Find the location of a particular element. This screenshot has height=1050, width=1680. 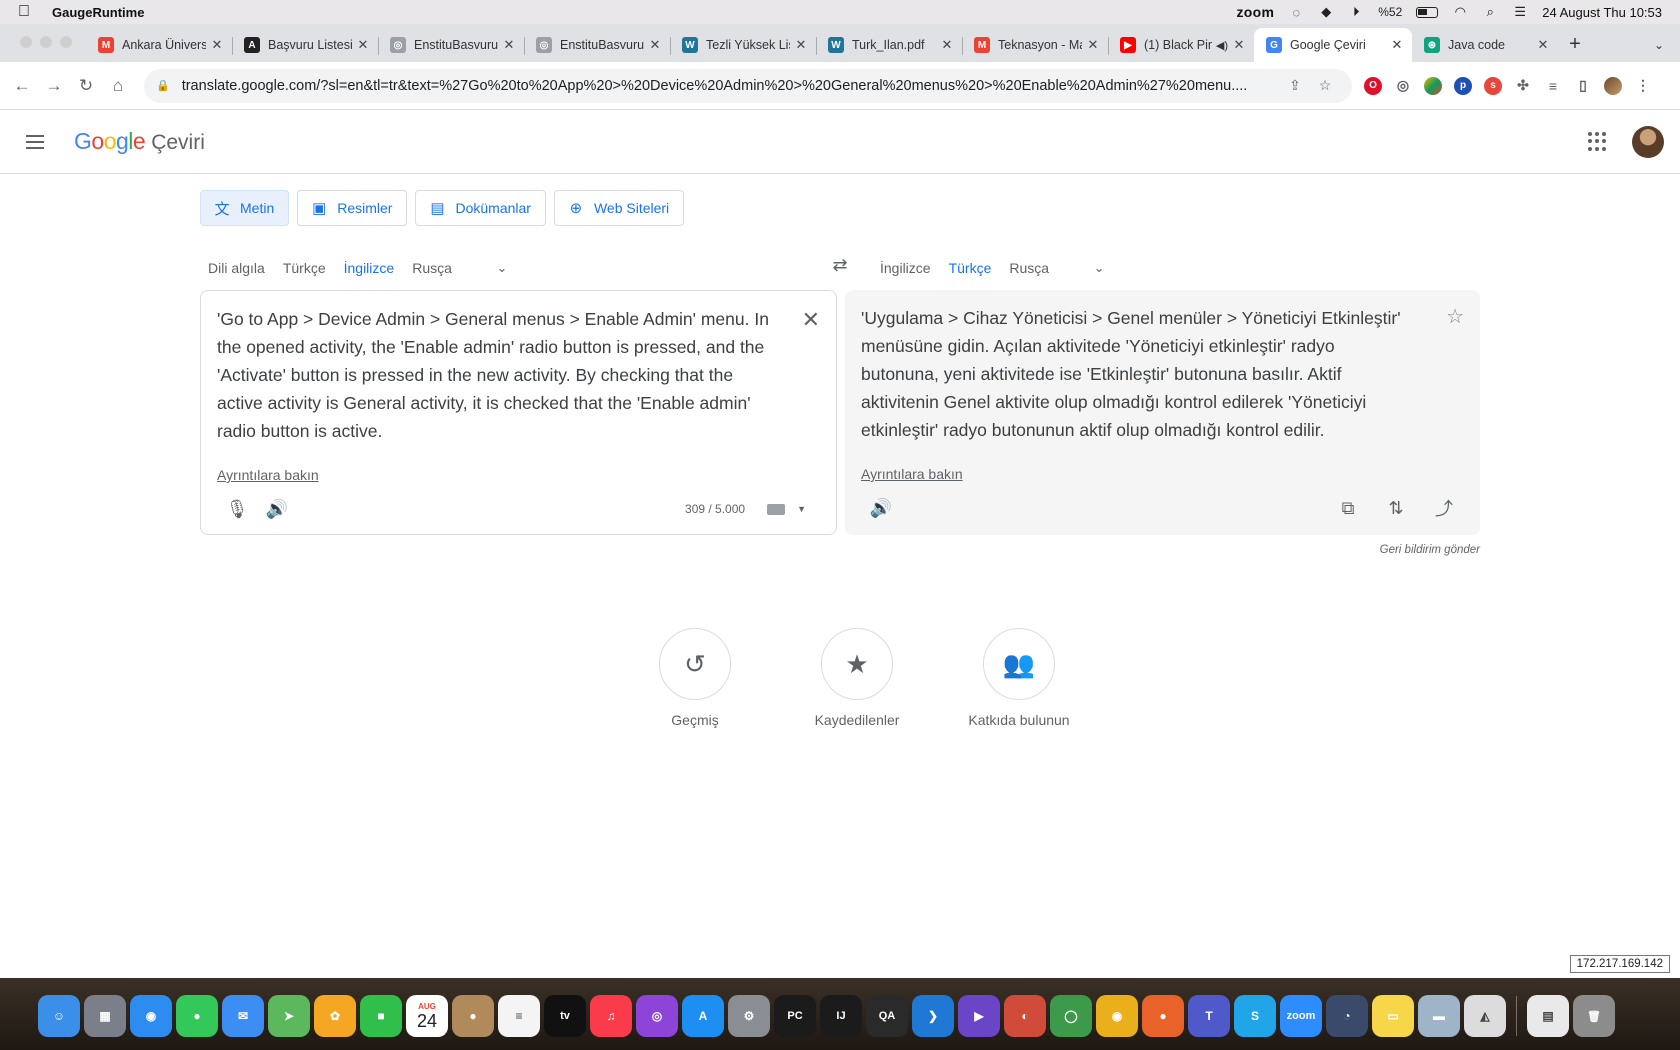

side-panel-icon: ▯ is located at coordinates (1583, 86).